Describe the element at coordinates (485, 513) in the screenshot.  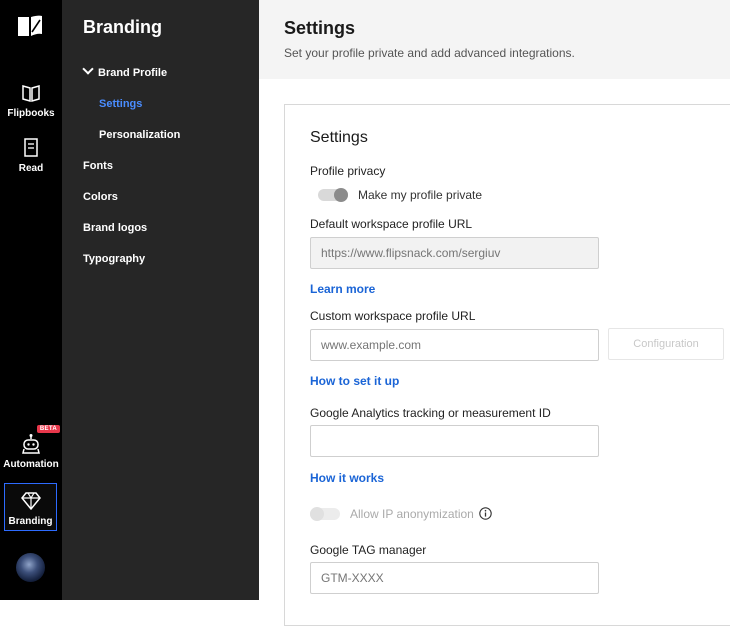
I see `info-icon` at that location.